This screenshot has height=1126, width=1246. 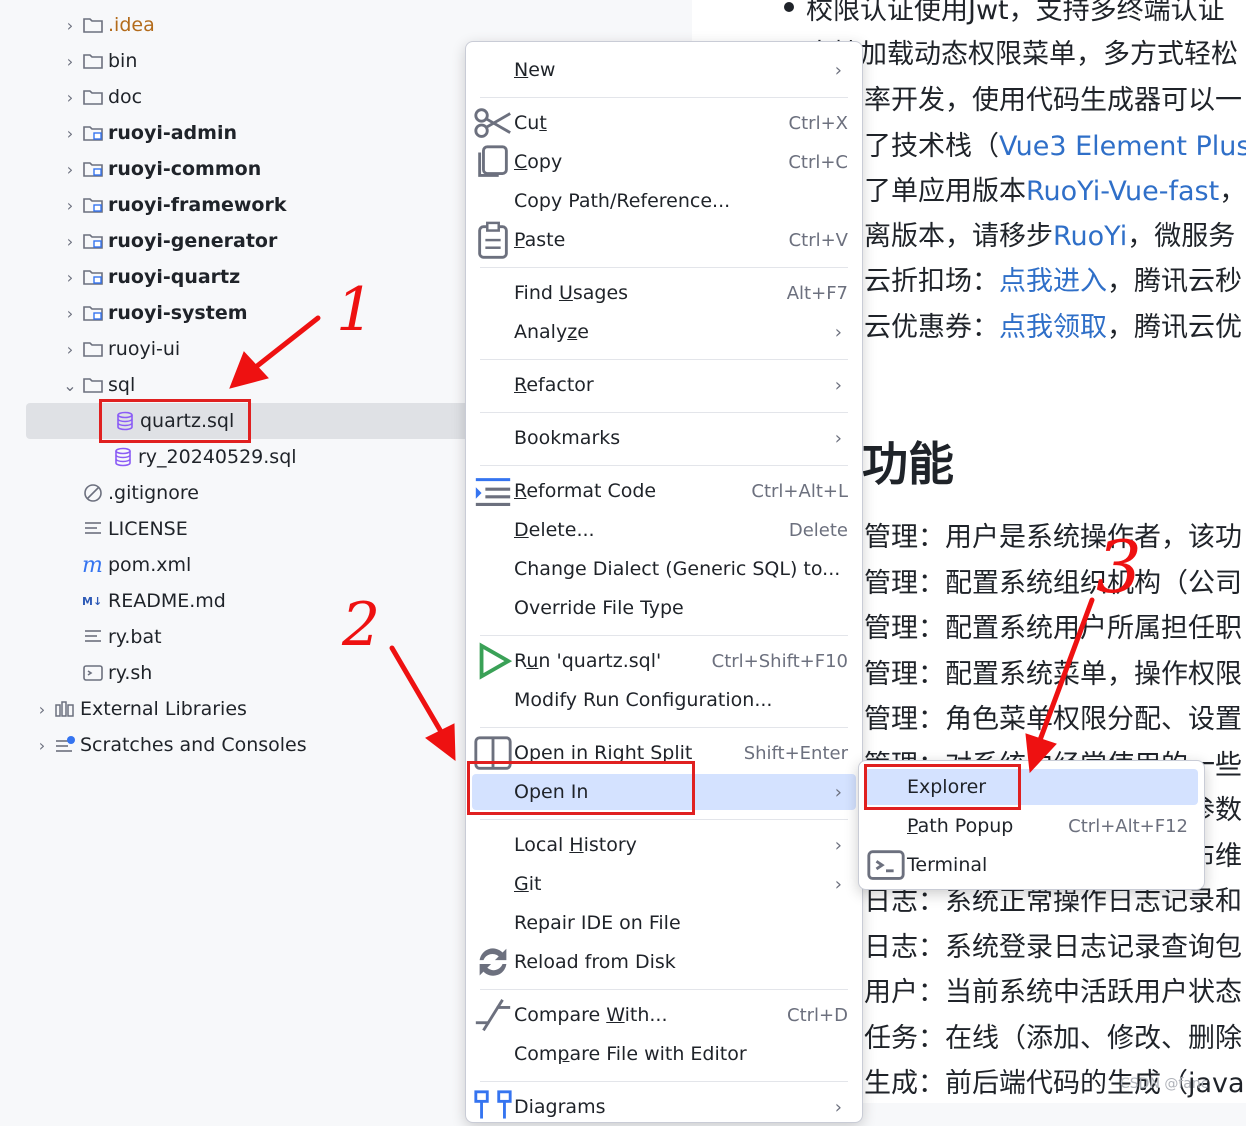 I want to click on editor-link: Vue3 Element Plus, so click(x=1122, y=146).